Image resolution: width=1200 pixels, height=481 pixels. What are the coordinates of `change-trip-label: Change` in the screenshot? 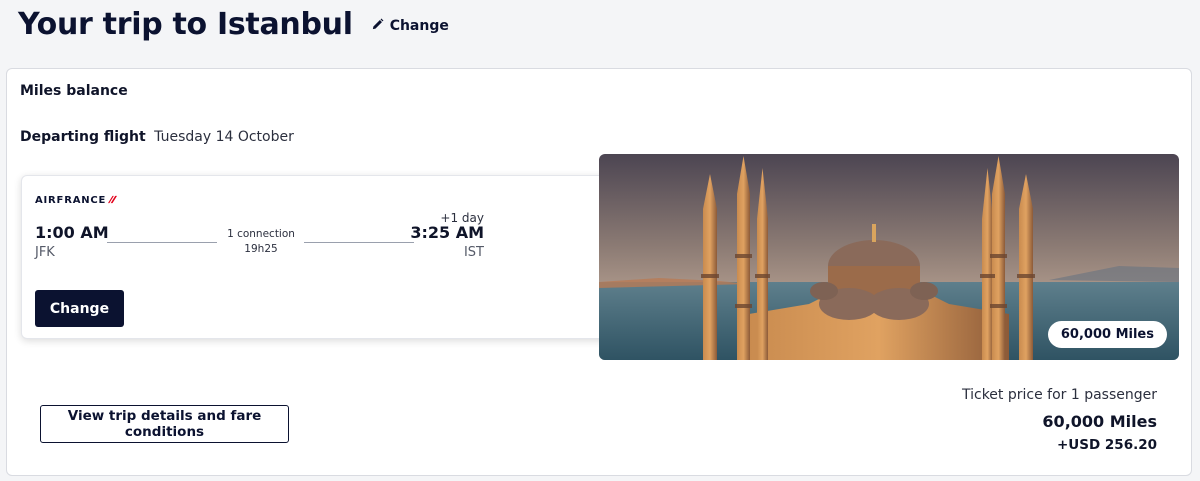 It's located at (419, 26).